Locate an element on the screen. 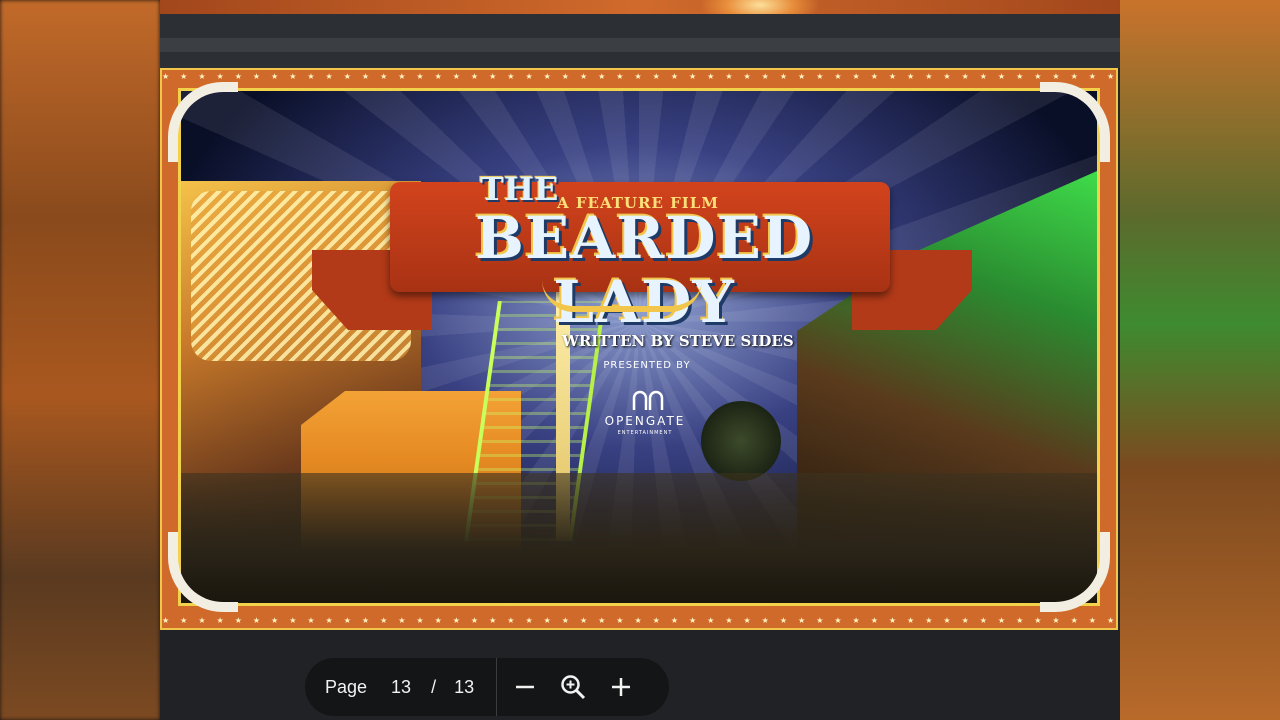  zoom-in-icon is located at coordinates (621, 687).